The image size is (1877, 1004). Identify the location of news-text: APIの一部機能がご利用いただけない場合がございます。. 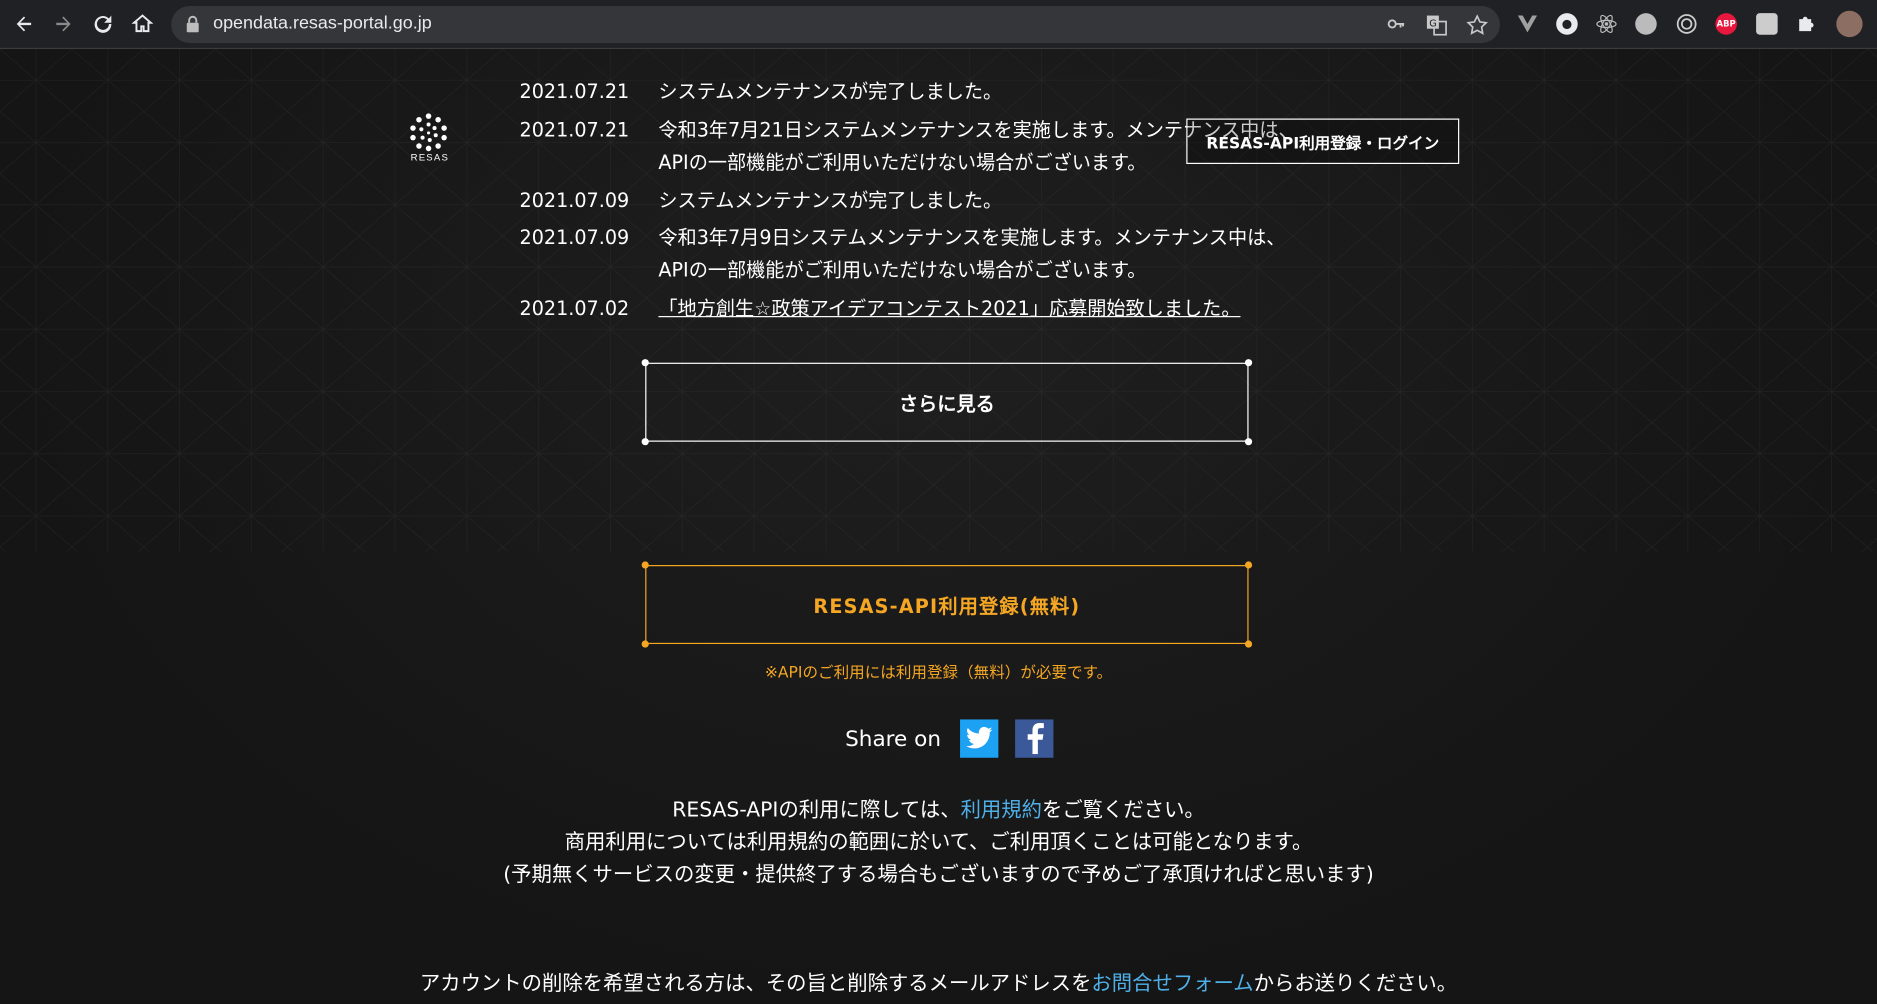
(902, 270).